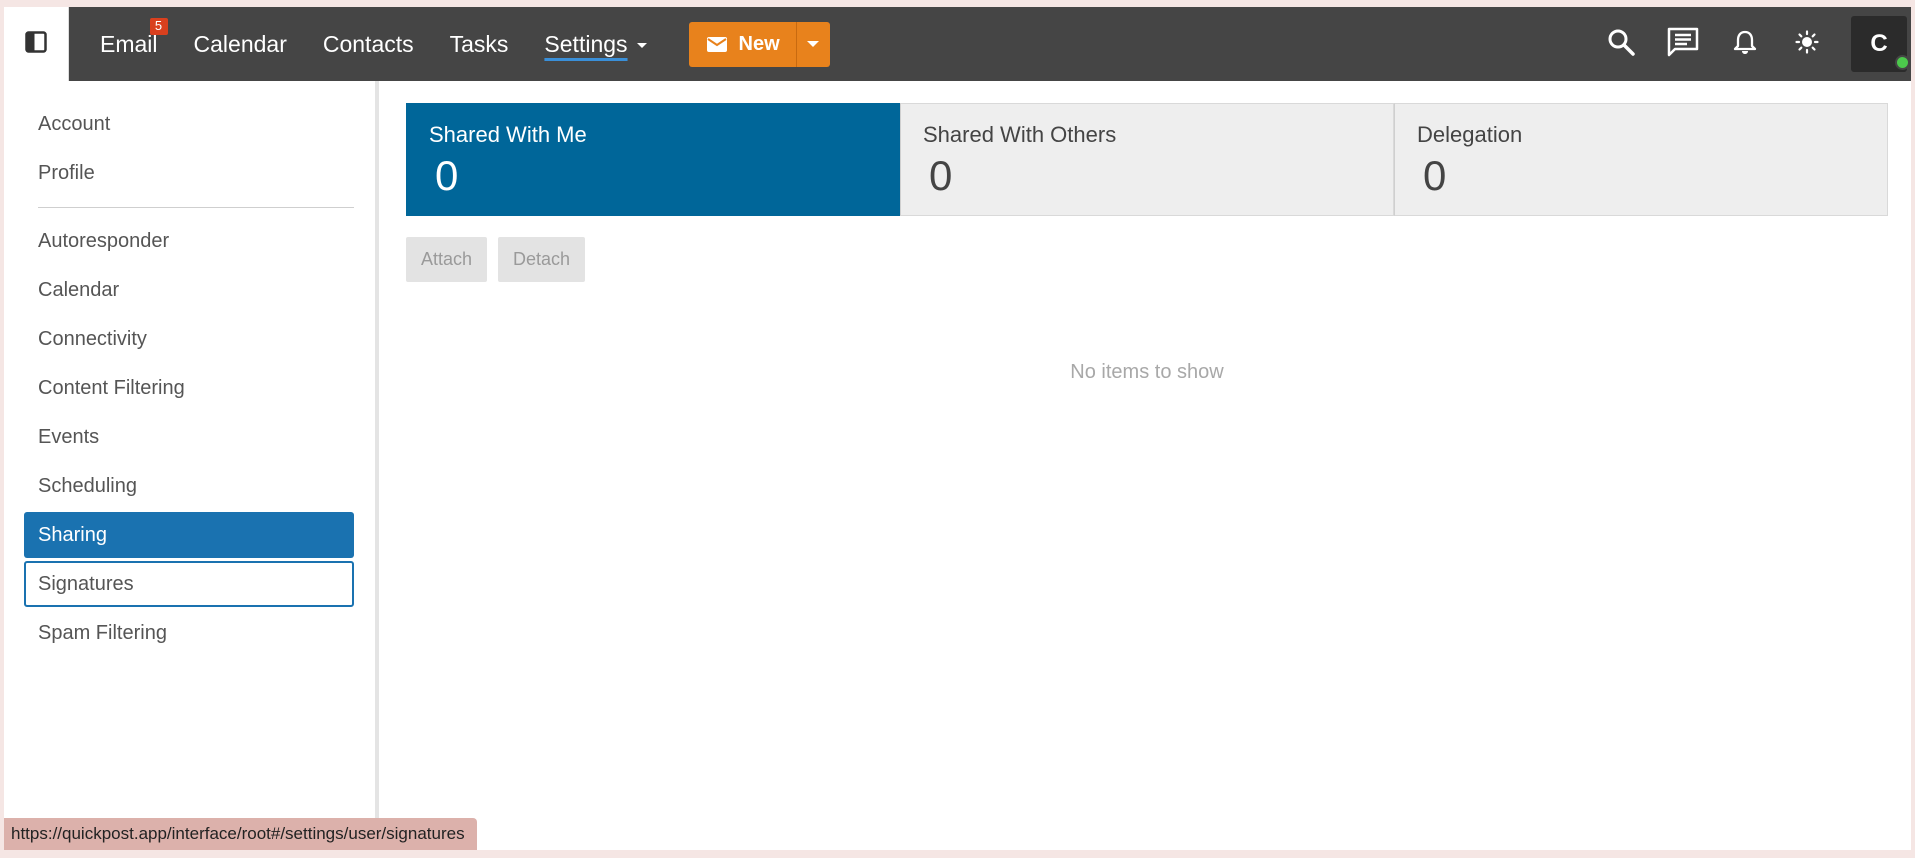 This screenshot has height=858, width=1915. I want to click on unread-badge: 5, so click(158, 26).